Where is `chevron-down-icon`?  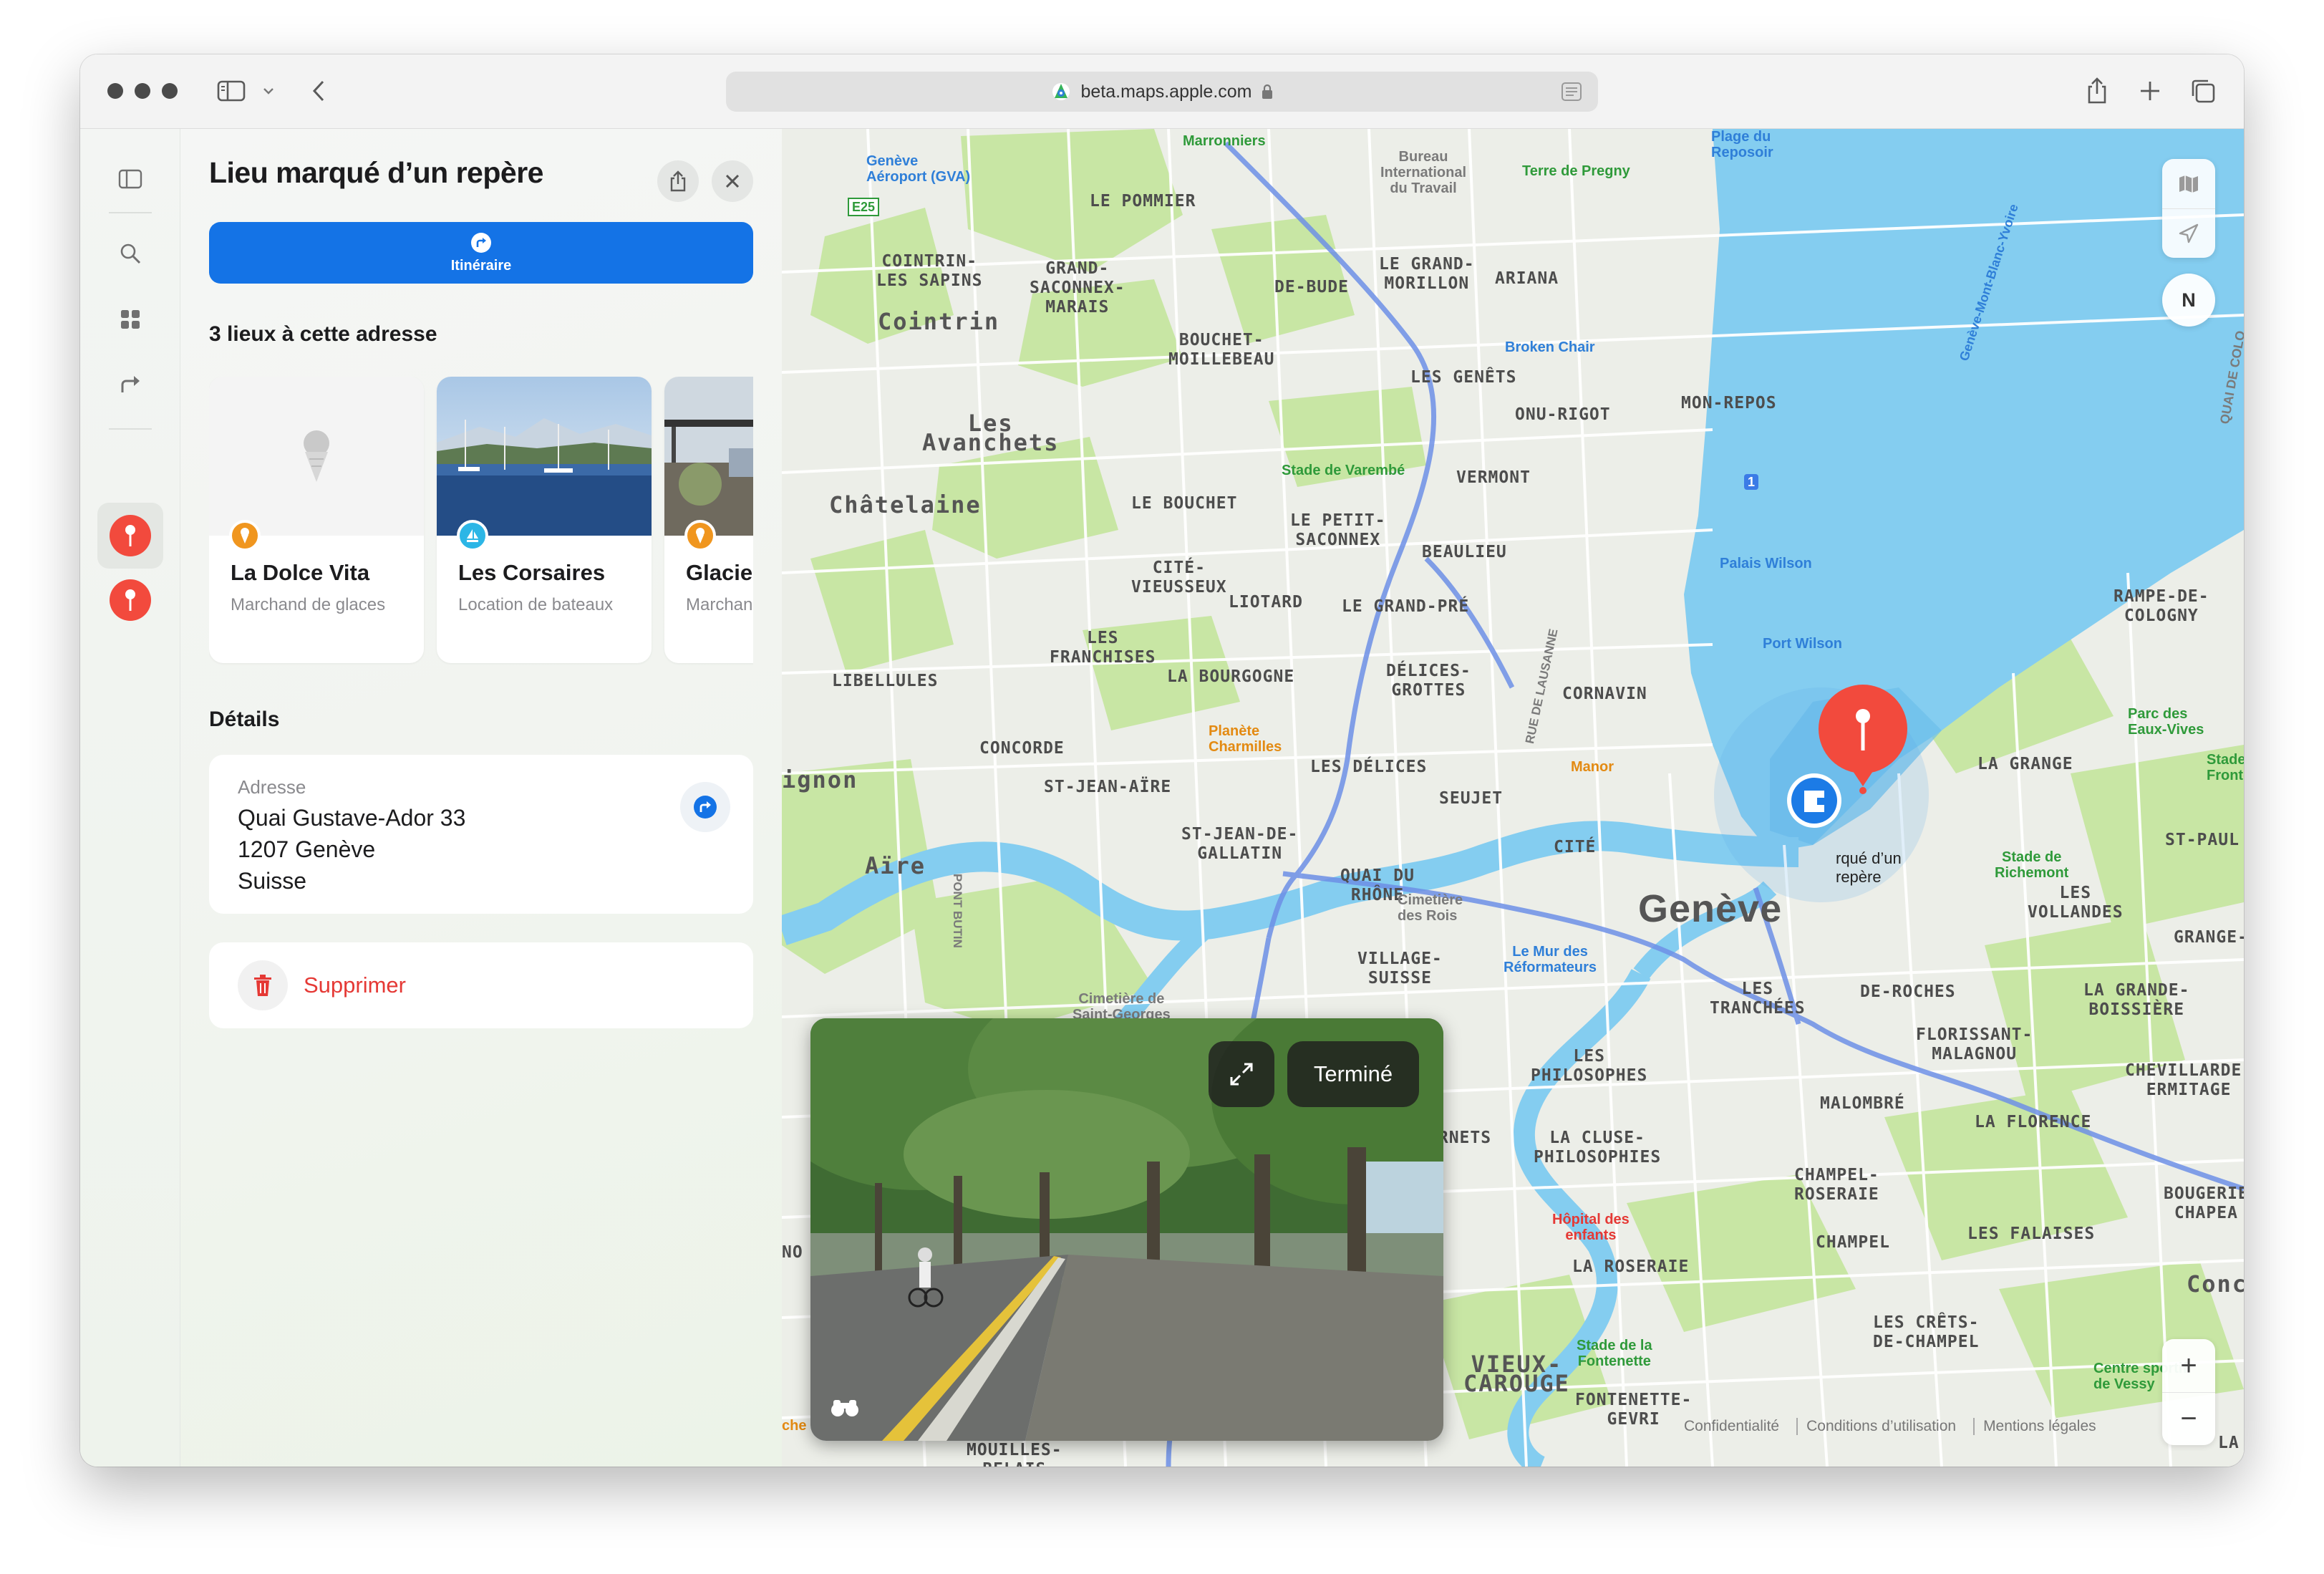
chevron-down-icon is located at coordinates (268, 91).